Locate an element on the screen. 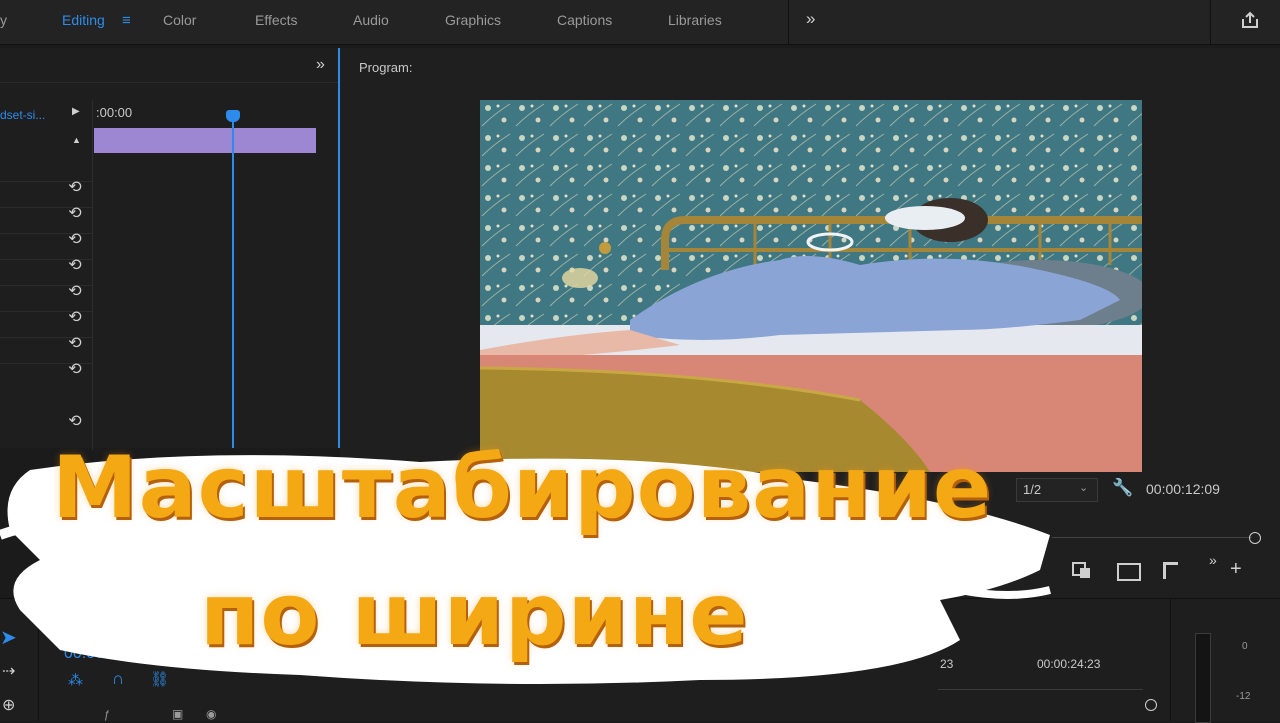  compare-view-icon is located at coordinates (1084, 571).